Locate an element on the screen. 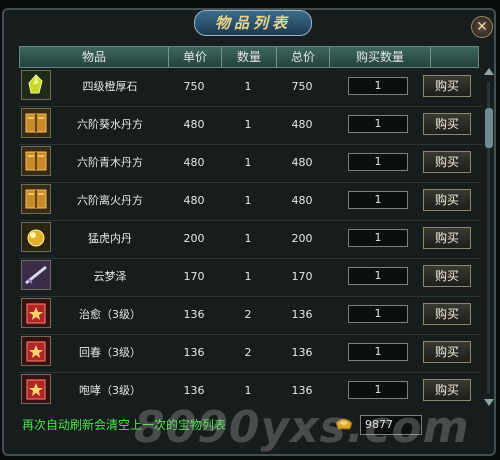 The height and width of the screenshot is (460, 500). scroll-down-icon is located at coordinates (489, 402).